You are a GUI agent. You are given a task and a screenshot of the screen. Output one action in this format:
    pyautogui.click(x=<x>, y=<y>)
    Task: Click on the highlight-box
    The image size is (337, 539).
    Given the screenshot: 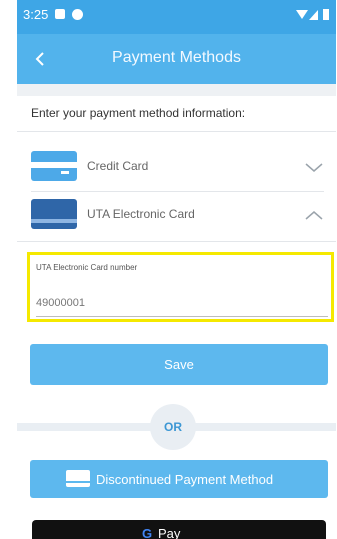 What is the action you would take?
    pyautogui.click(x=180, y=287)
    